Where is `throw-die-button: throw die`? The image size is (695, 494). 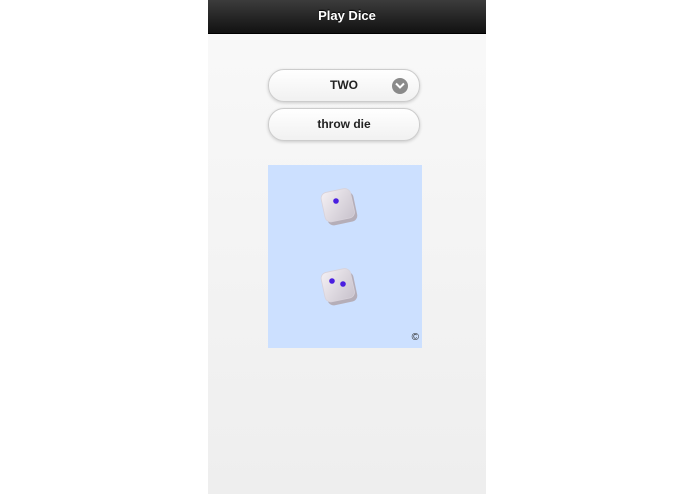 throw-die-button: throw die is located at coordinates (344, 124).